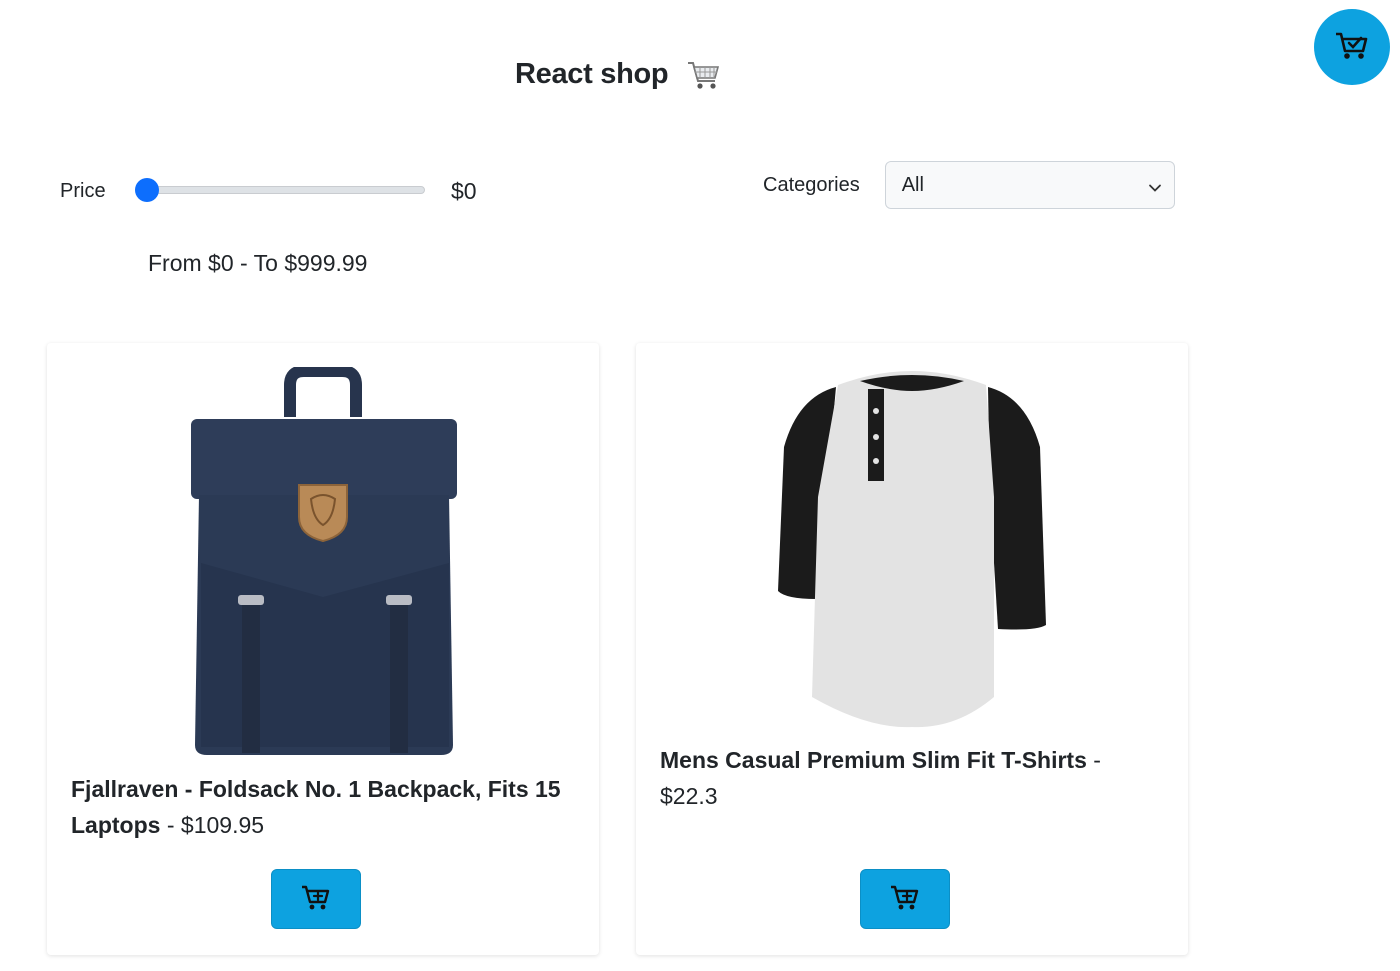 The width and height of the screenshot is (1400, 971). I want to click on categories-selected-value: All, so click(912, 184).